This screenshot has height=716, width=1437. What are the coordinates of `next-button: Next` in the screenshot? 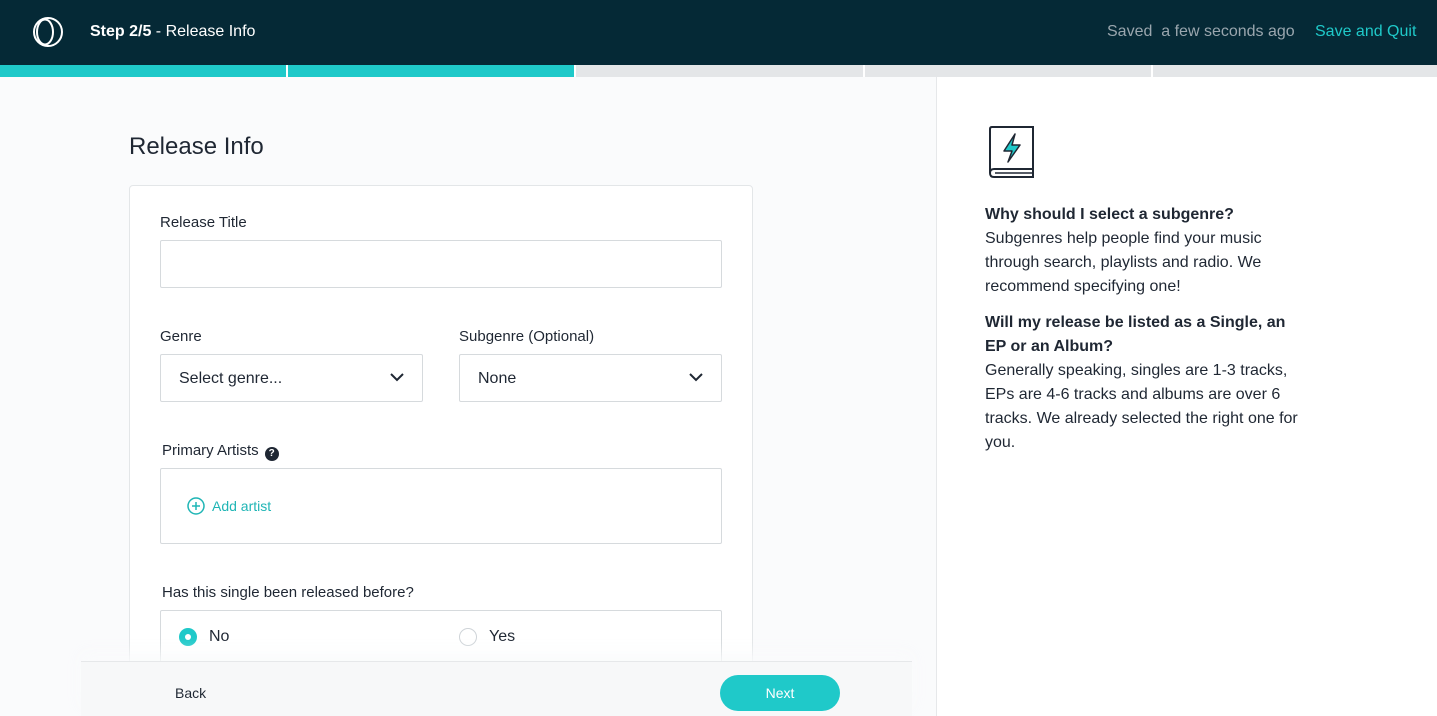 It's located at (780, 693).